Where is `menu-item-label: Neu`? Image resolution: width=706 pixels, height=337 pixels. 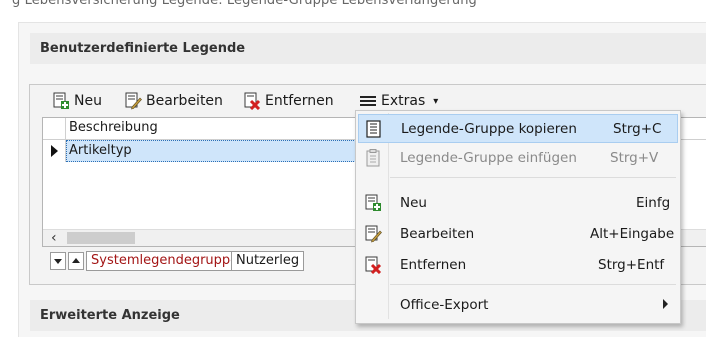
menu-item-label: Neu is located at coordinates (413, 203).